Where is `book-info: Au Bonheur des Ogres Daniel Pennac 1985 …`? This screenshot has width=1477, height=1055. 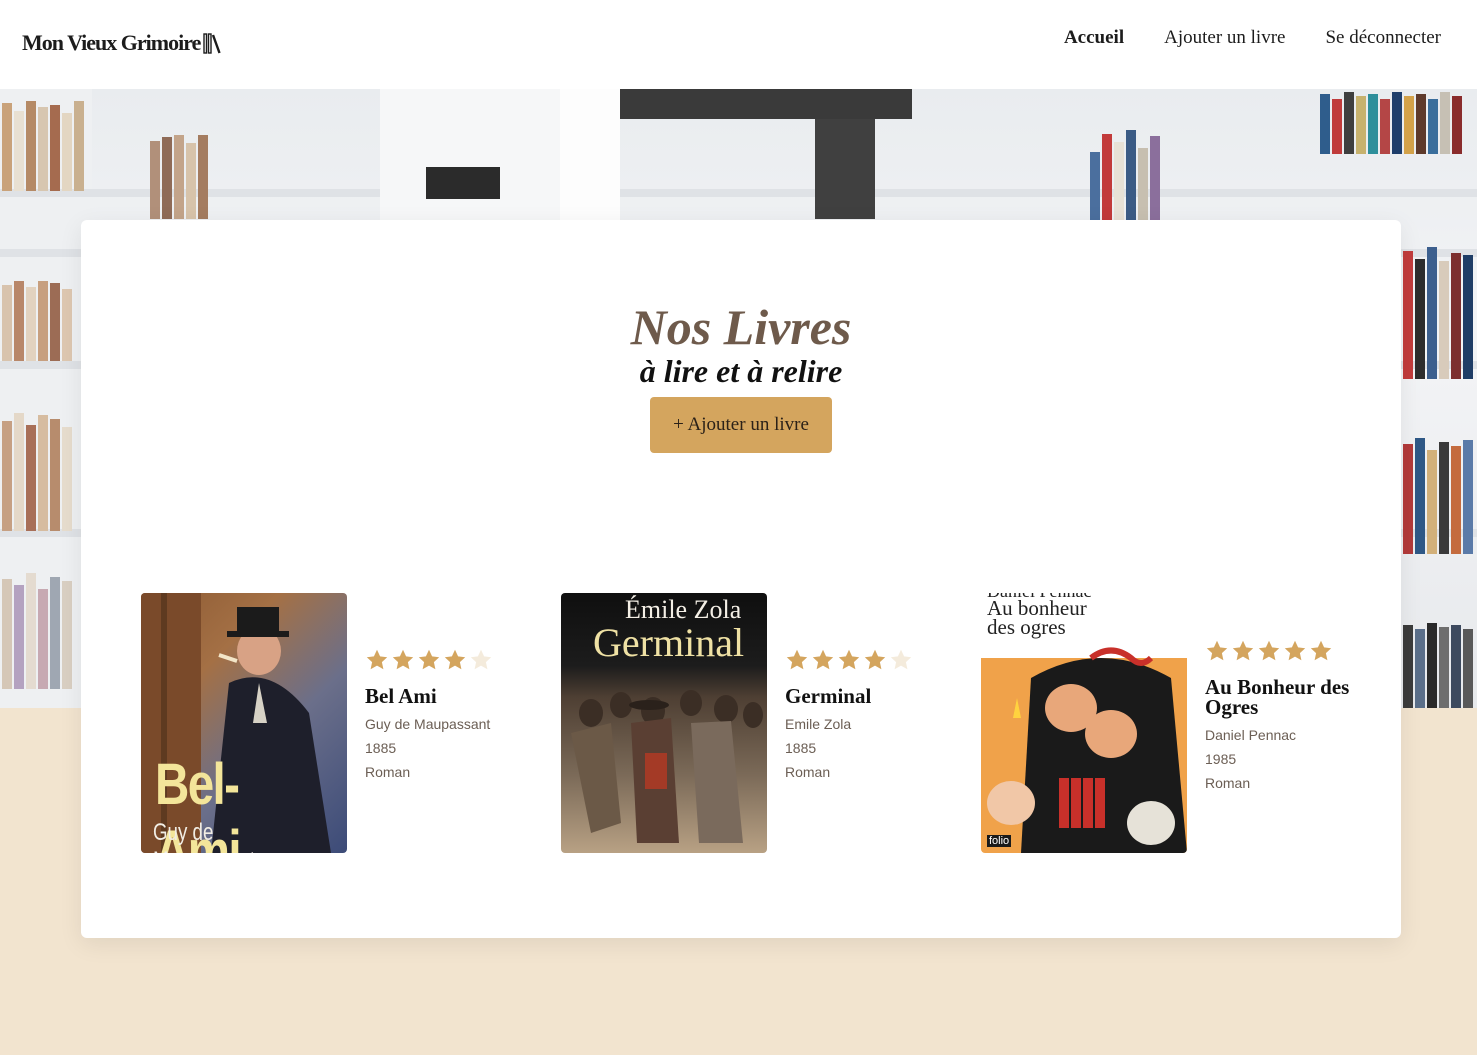
book-info: Au Bonheur des Ogres Daniel Pennac 1985 … is located at coordinates (1290, 717).